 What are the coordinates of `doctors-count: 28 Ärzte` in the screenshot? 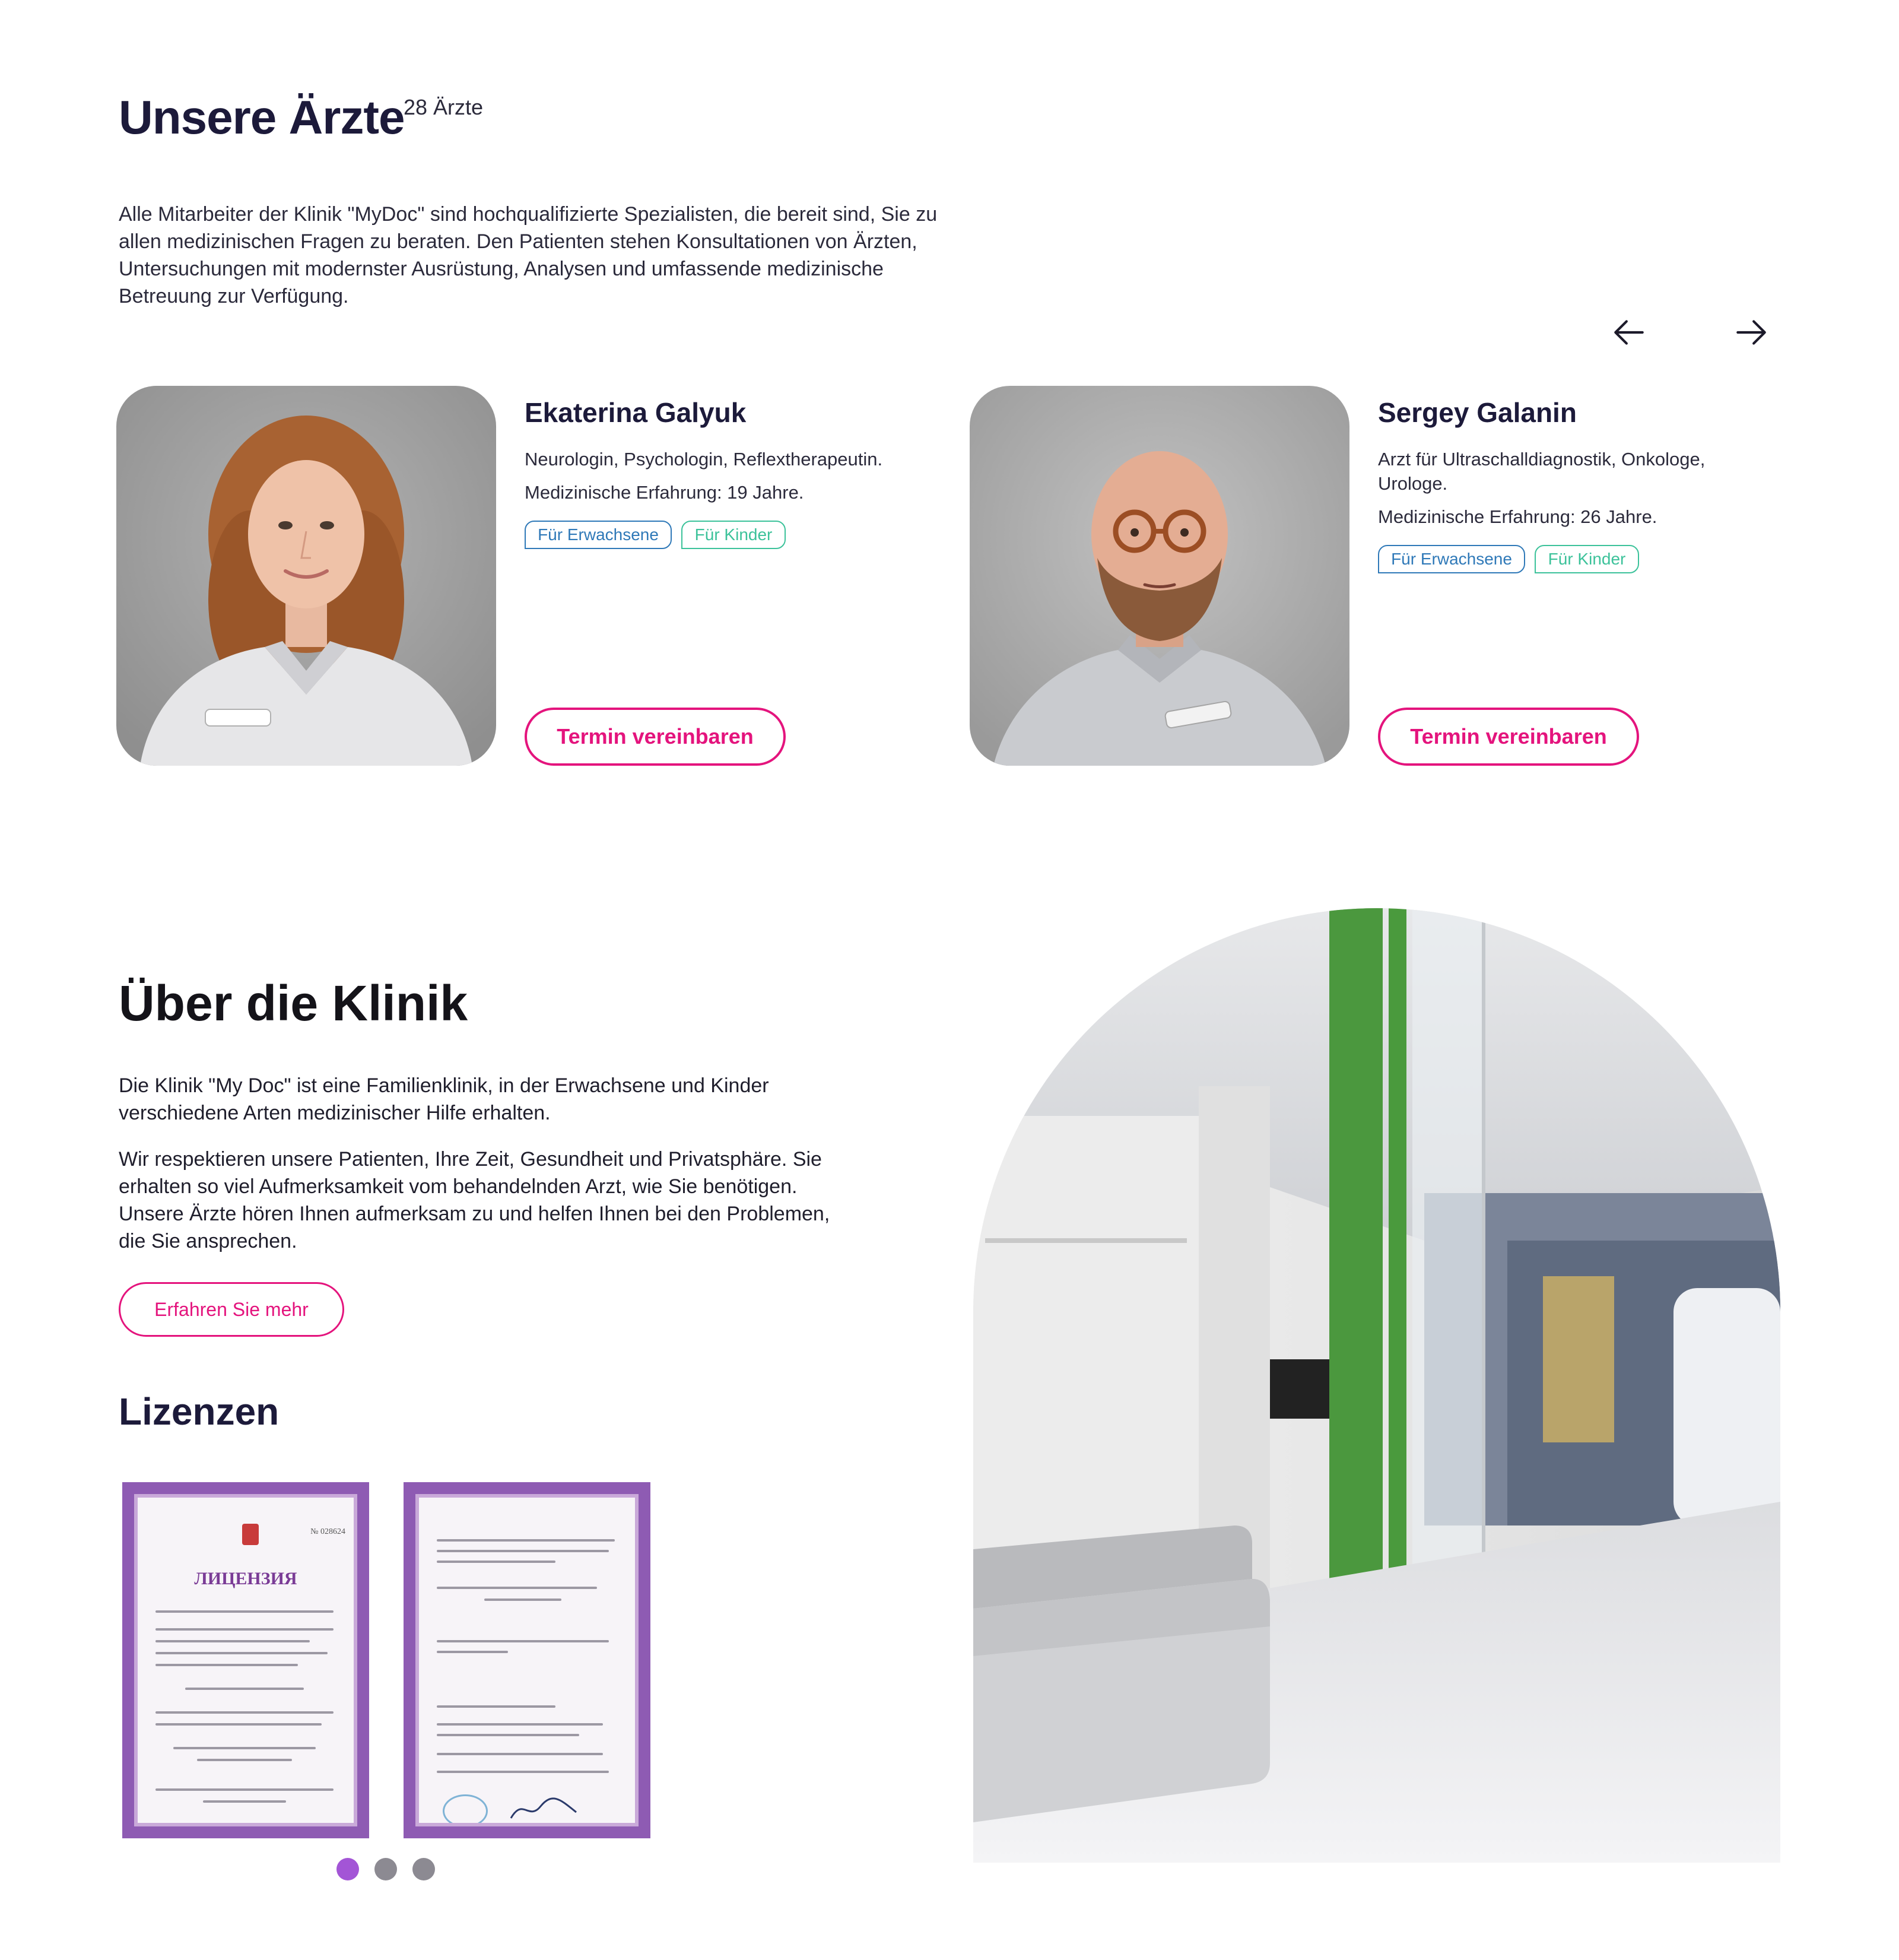 It's located at (444, 107).